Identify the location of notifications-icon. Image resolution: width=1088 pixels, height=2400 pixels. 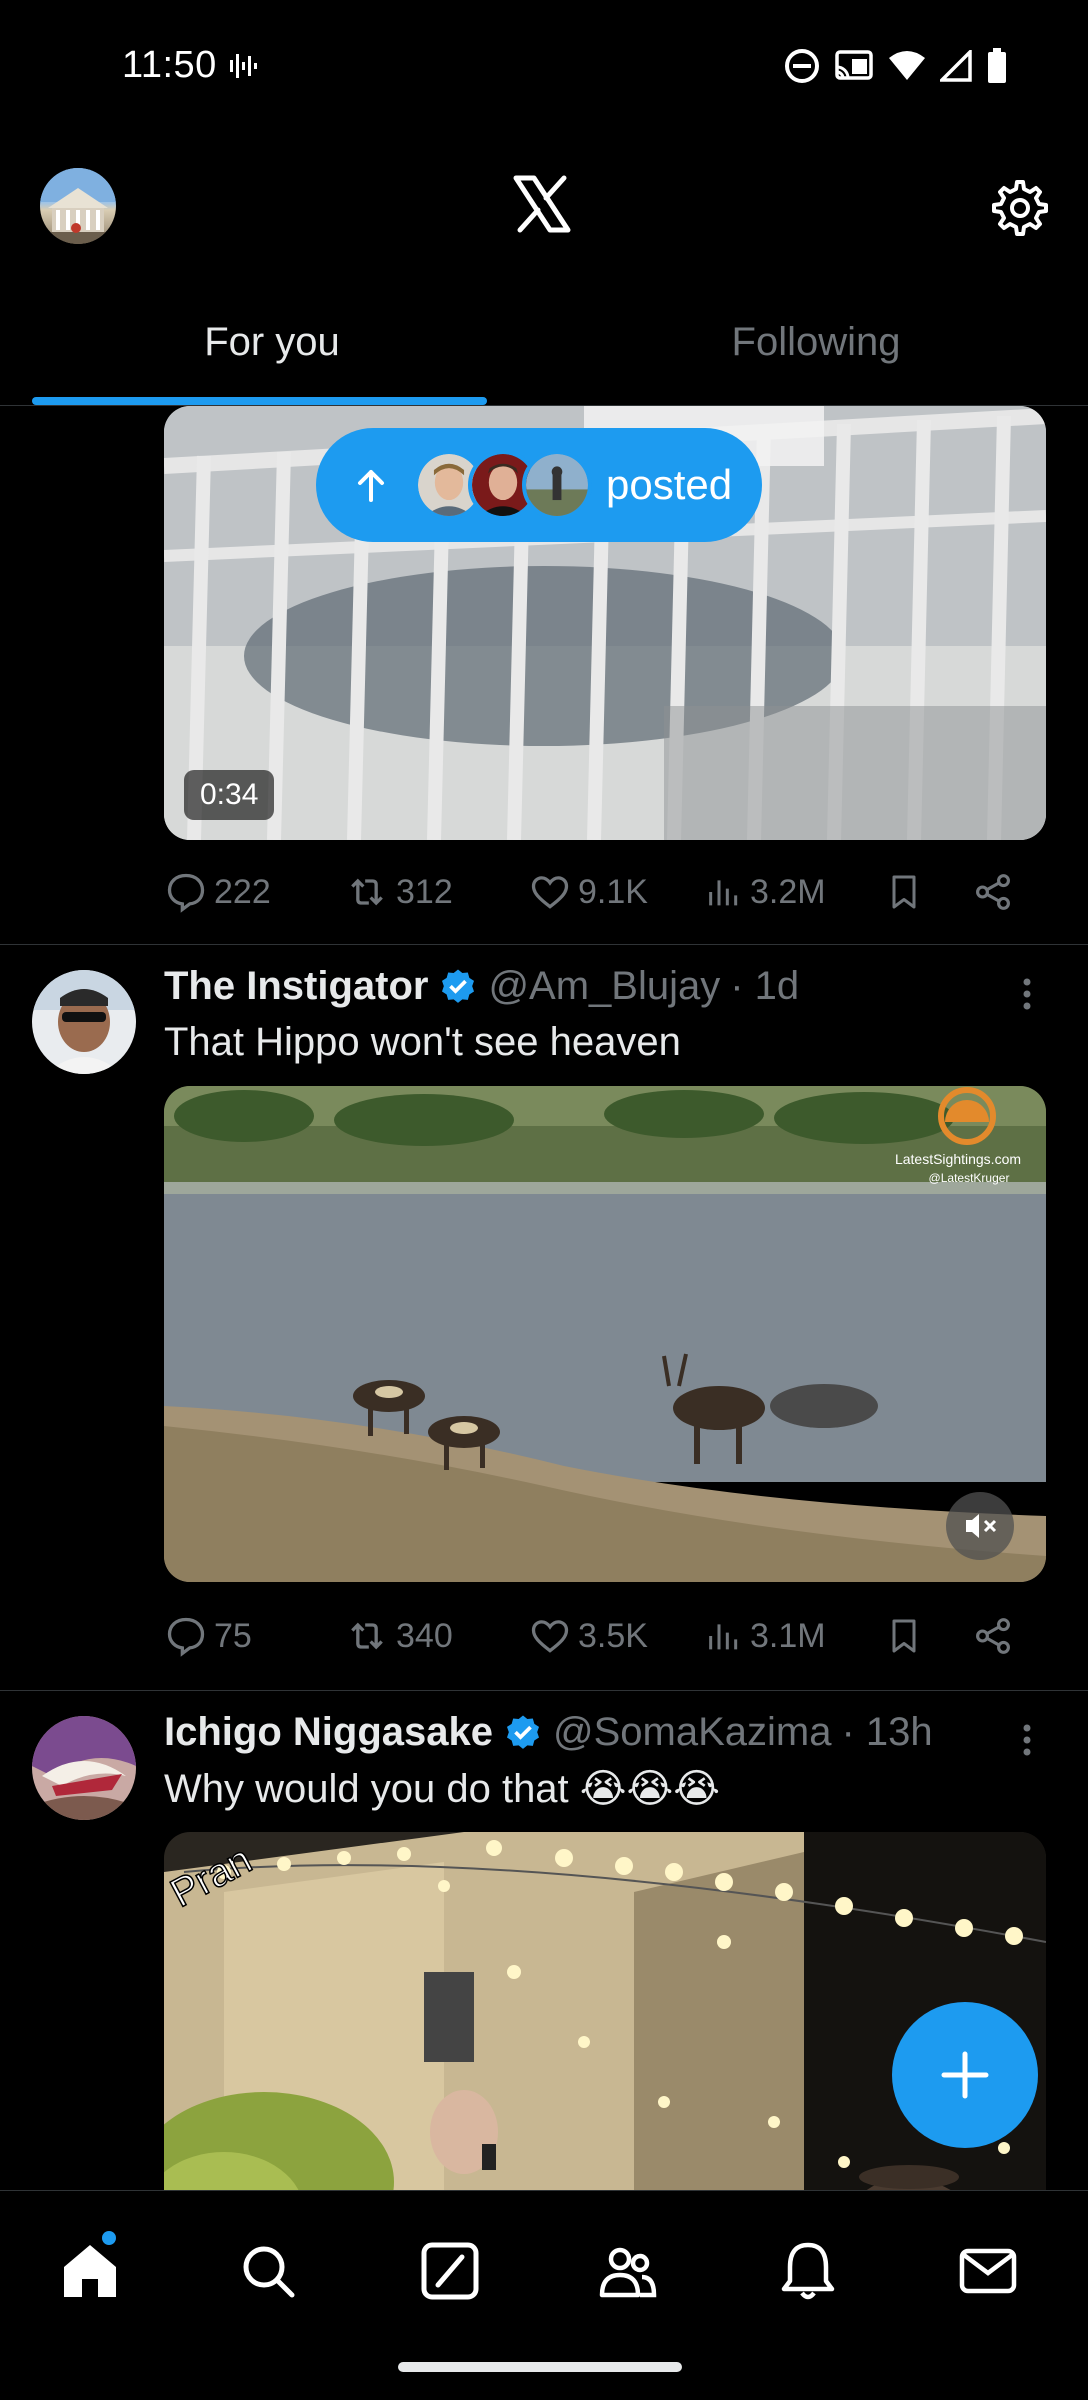
(808, 2271).